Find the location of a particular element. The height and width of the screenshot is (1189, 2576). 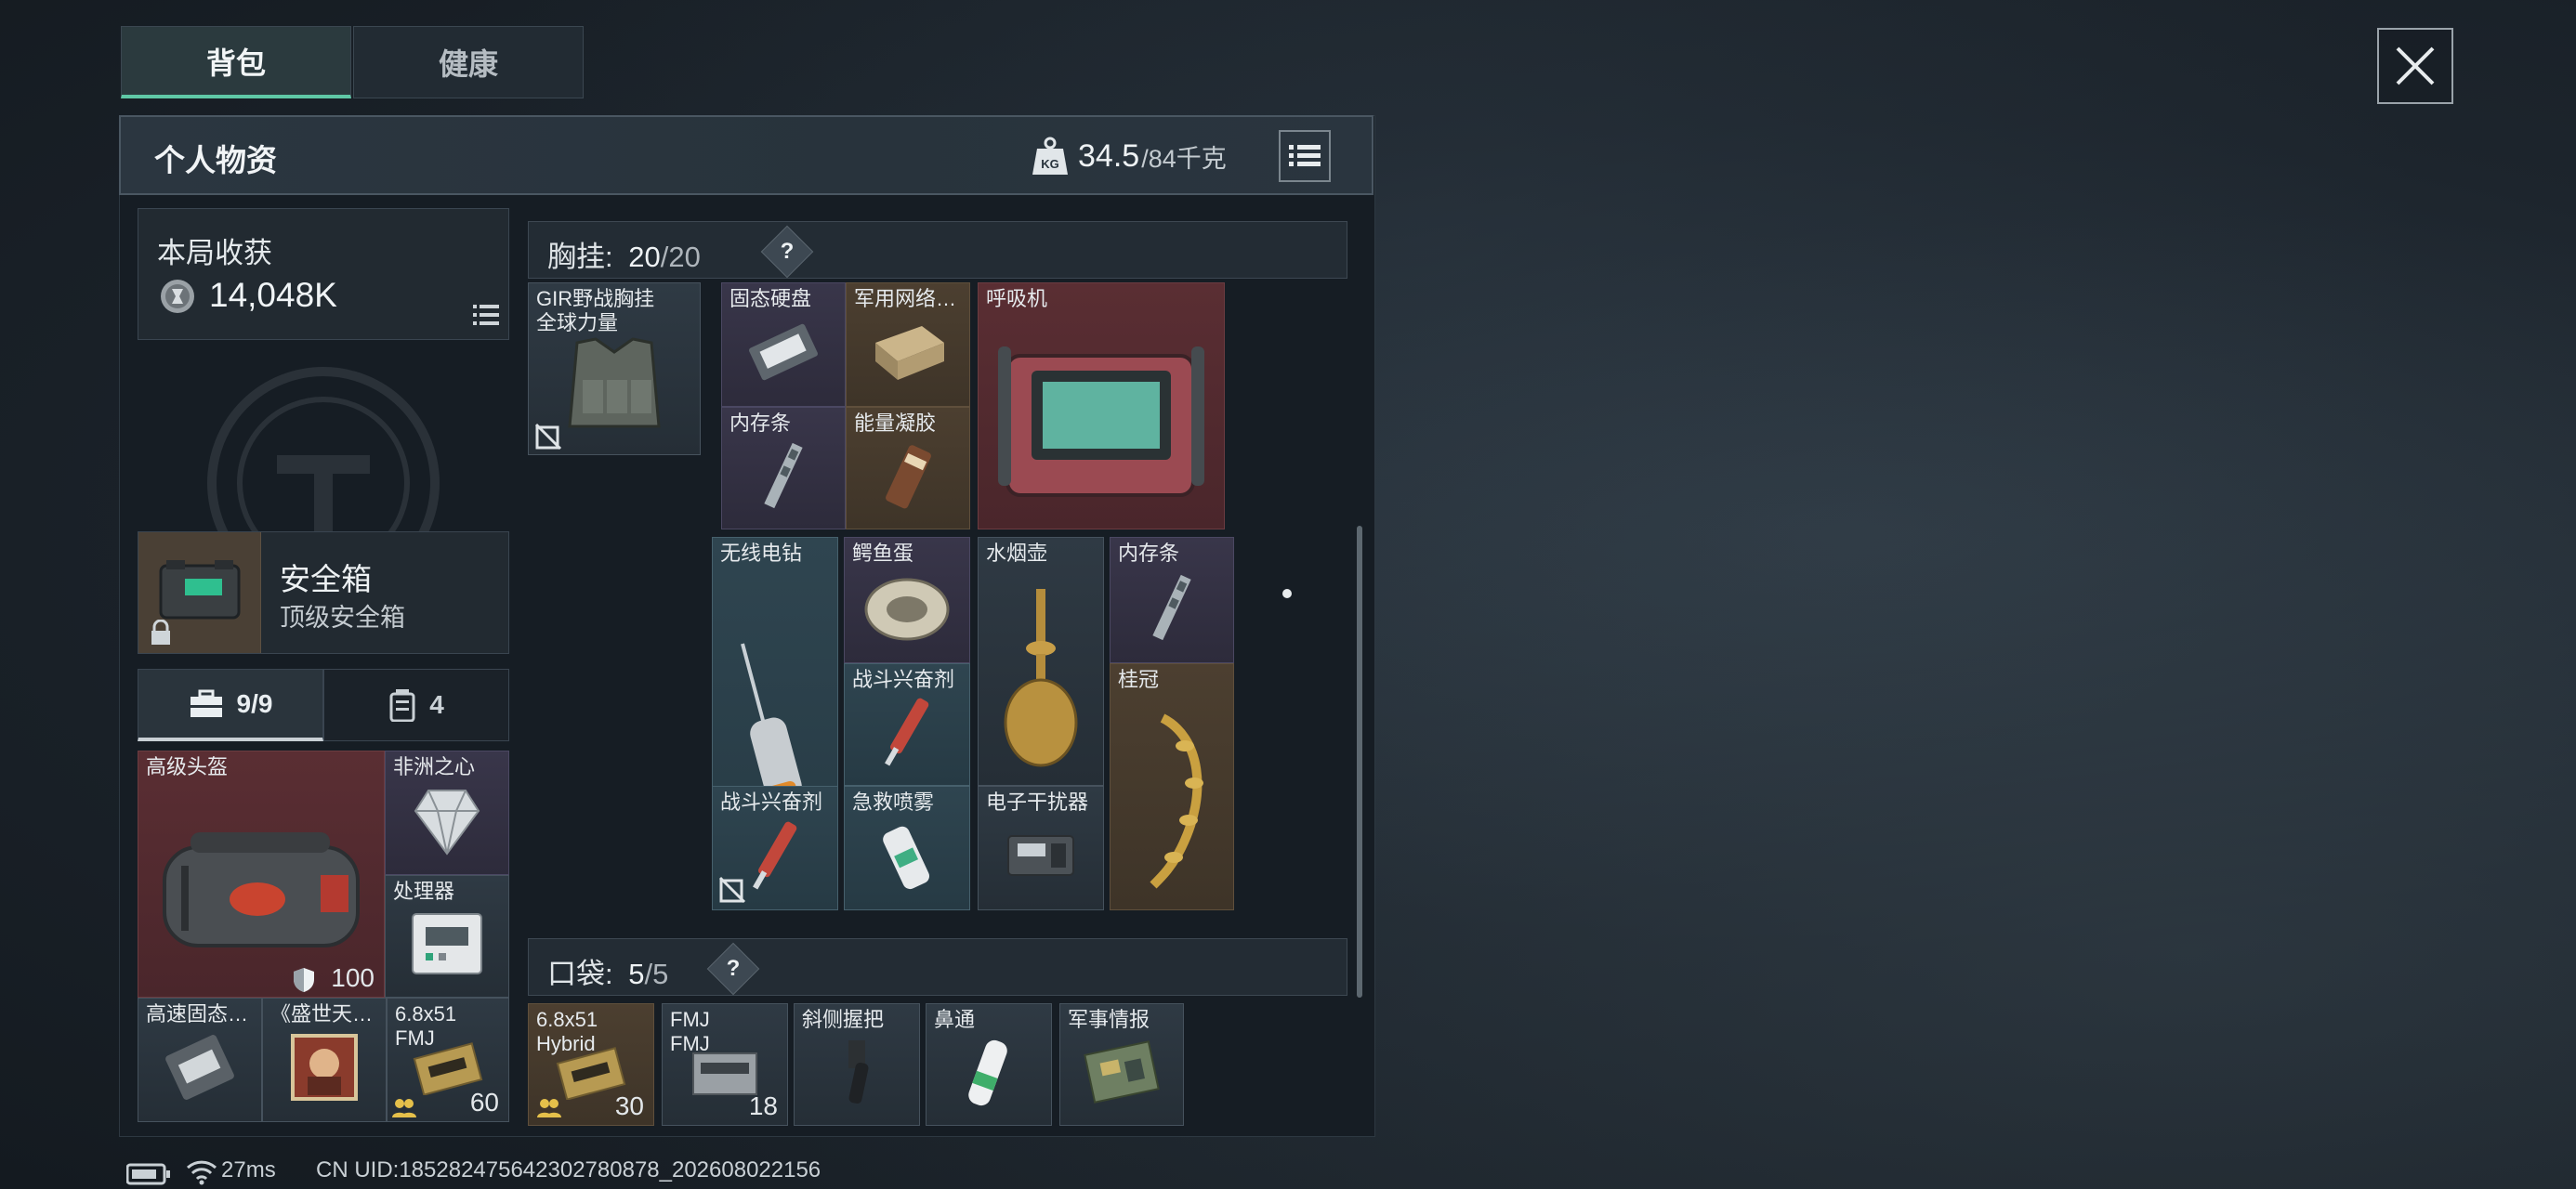

weight-icon: KG is located at coordinates (1050, 156).